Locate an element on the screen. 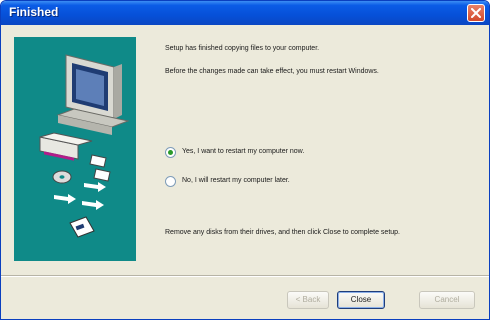  close-button: Close is located at coordinates (361, 300).